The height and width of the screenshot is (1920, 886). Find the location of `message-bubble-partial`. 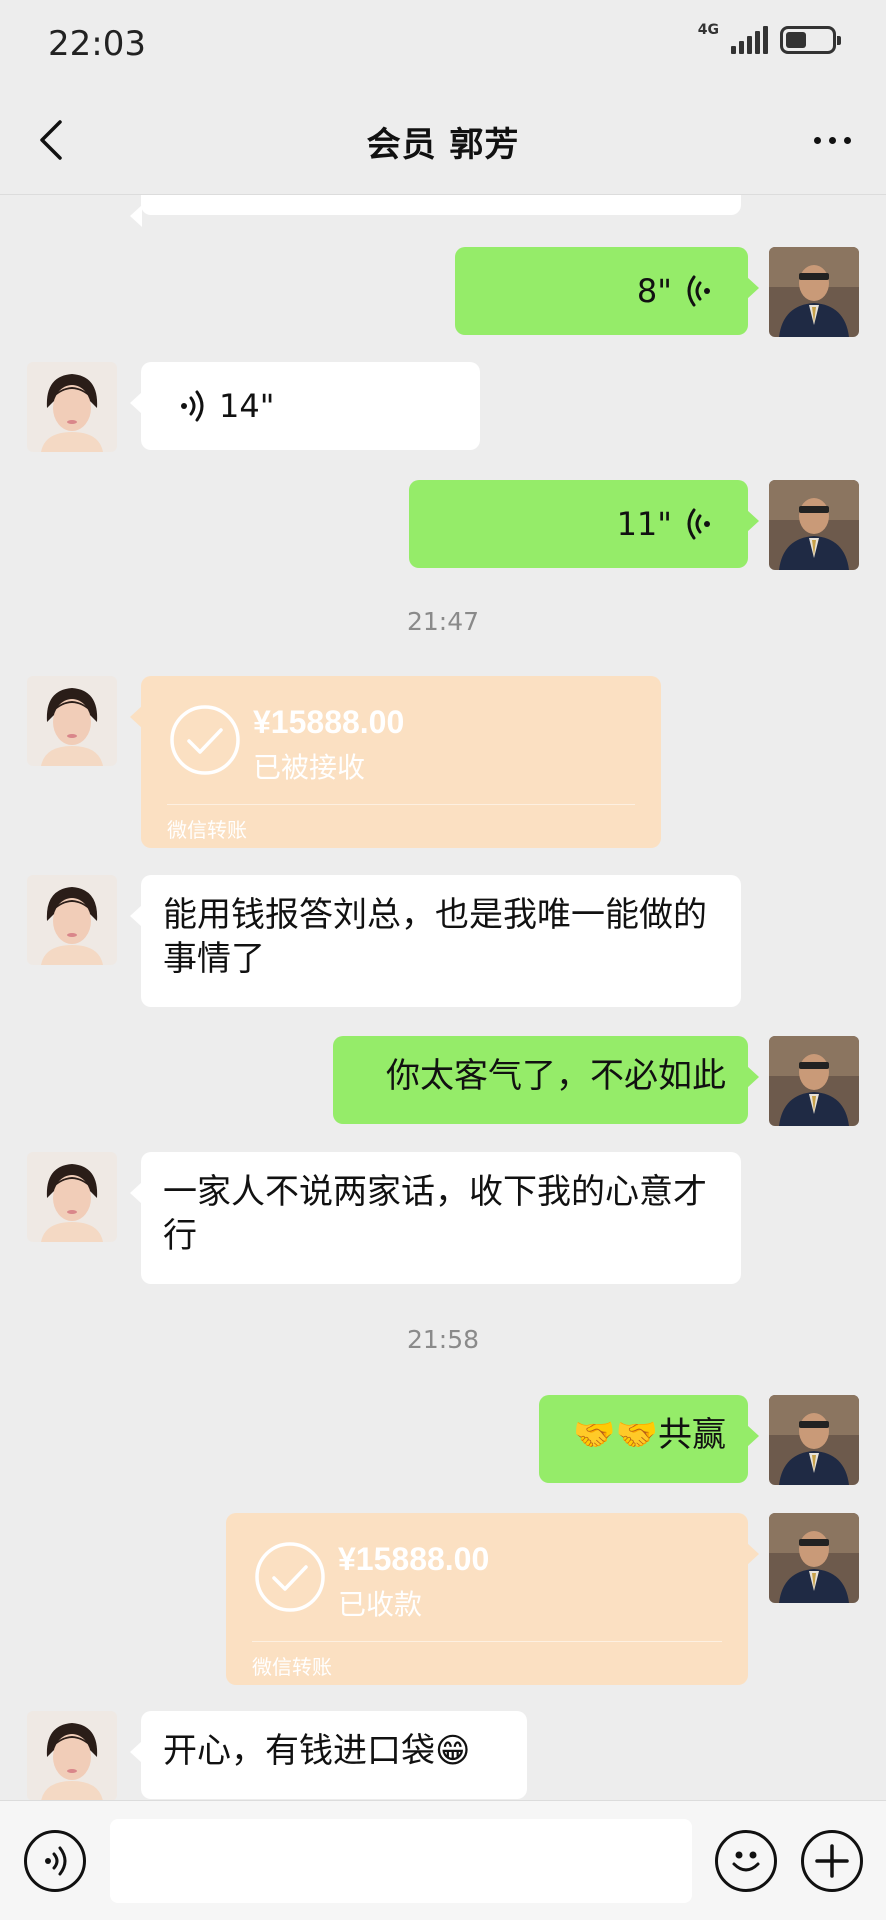

message-bubble-partial is located at coordinates (435, 211).